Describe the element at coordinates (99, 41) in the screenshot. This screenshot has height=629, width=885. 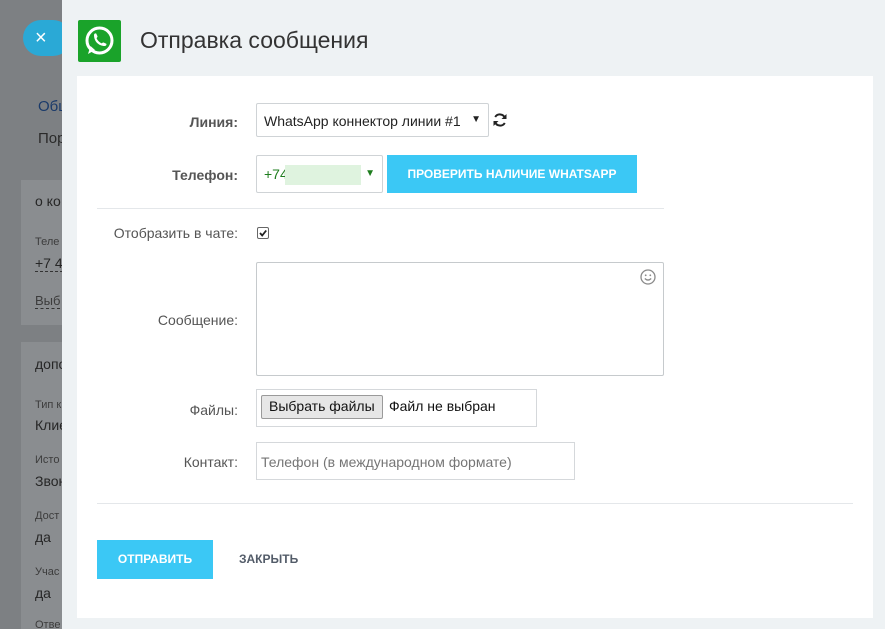
I see `whatsapp-icon` at that location.